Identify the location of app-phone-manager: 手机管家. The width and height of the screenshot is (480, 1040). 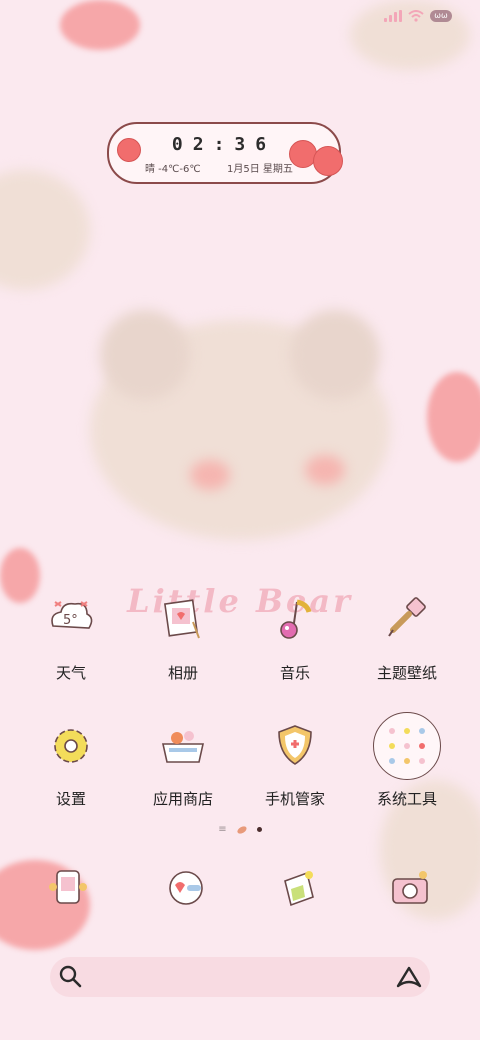
(295, 762).